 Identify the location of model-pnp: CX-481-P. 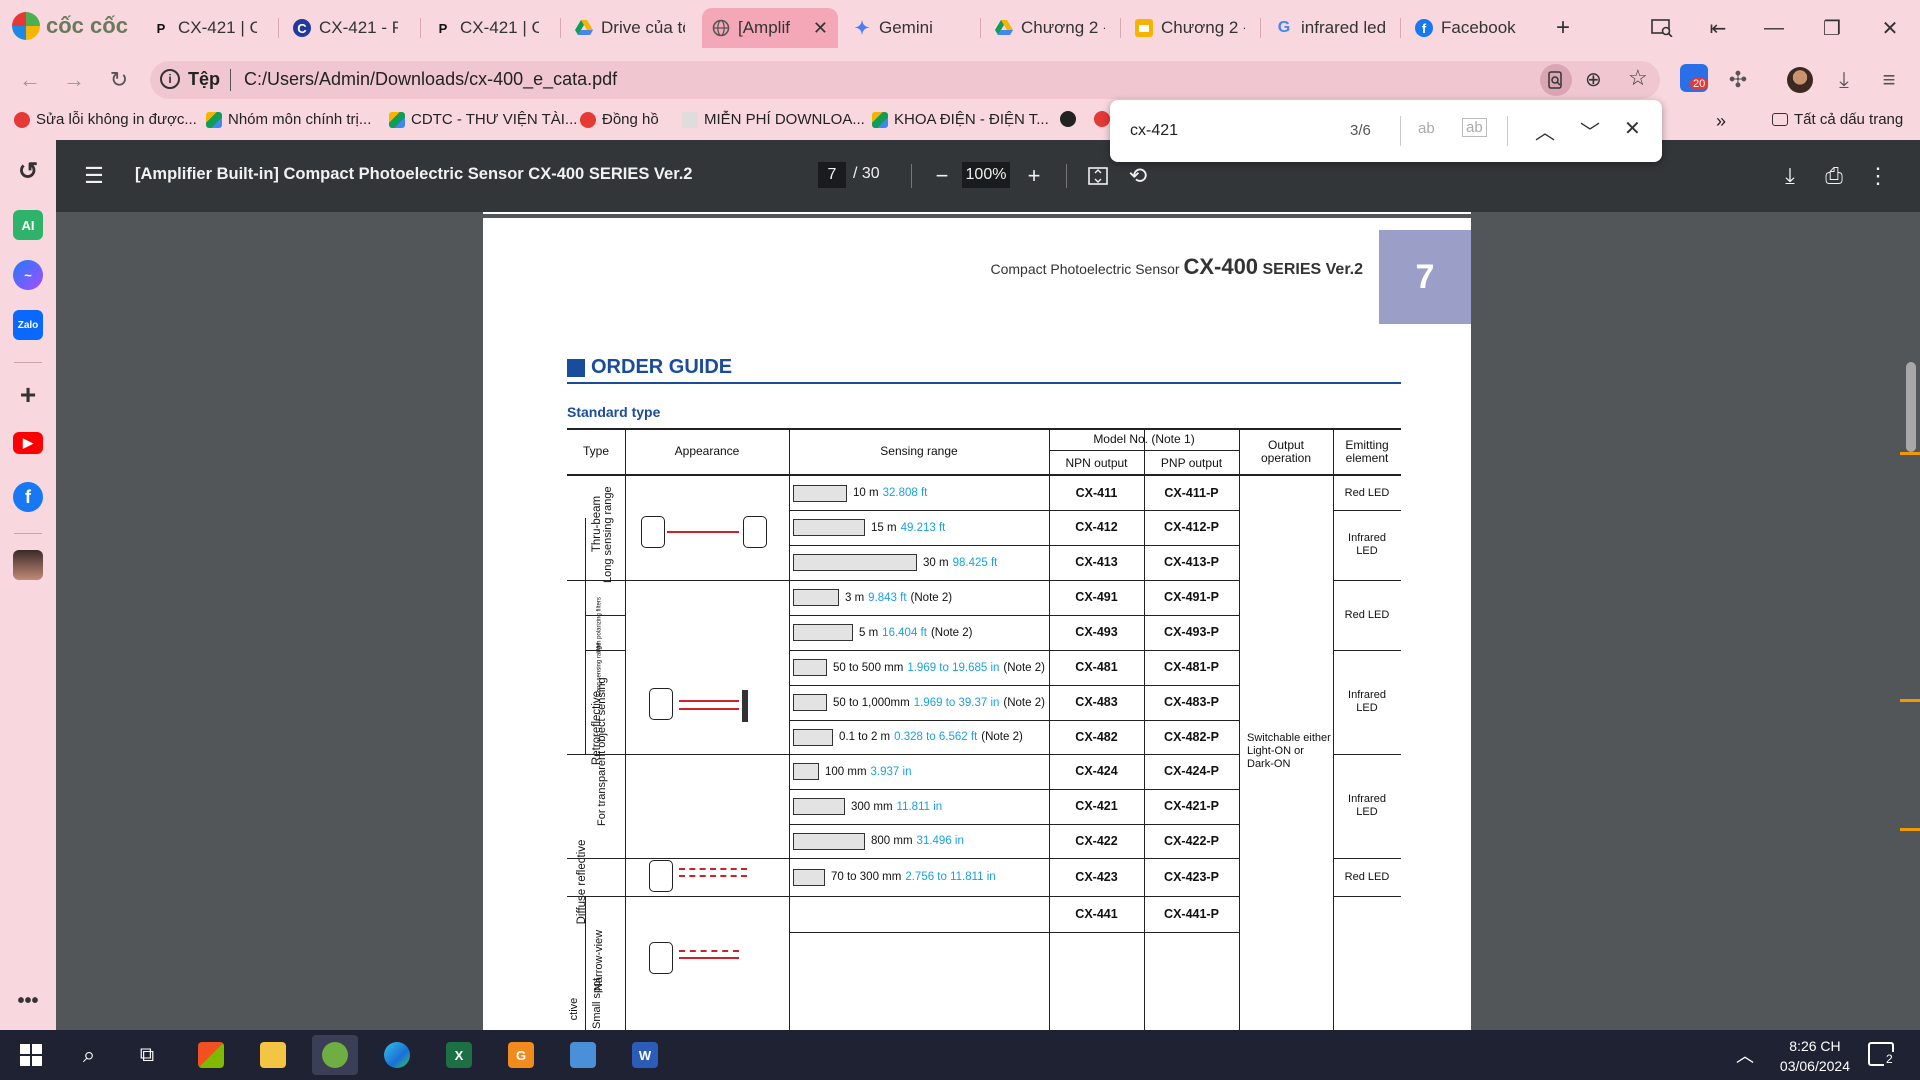
(1191, 667).